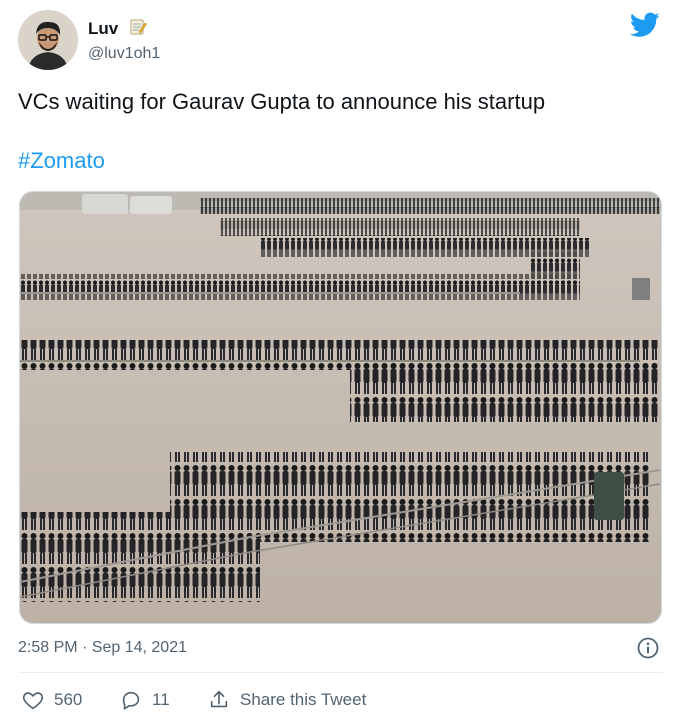 This screenshot has height=723, width=681. I want to click on info-icon, so click(648, 648).